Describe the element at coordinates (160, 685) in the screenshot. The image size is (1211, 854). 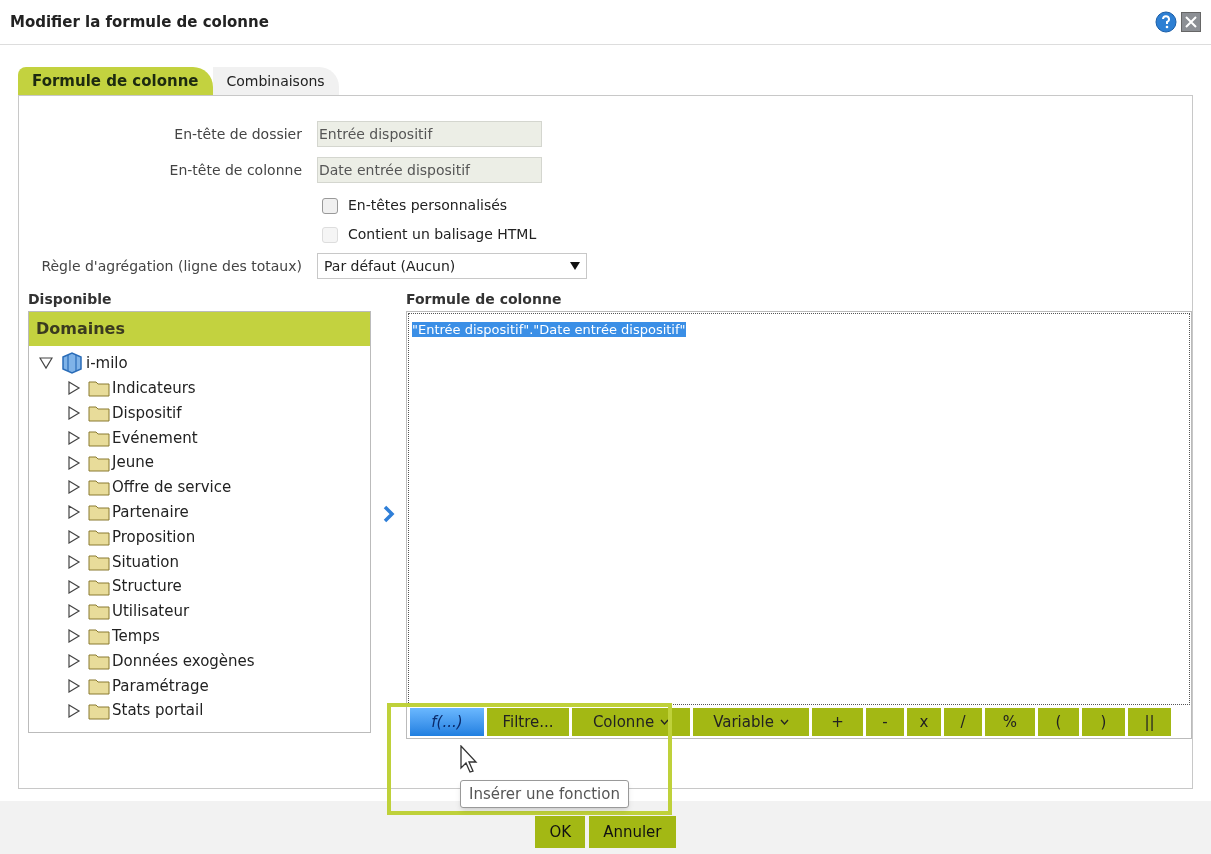
I see `tree-item: Paramétrage` at that location.